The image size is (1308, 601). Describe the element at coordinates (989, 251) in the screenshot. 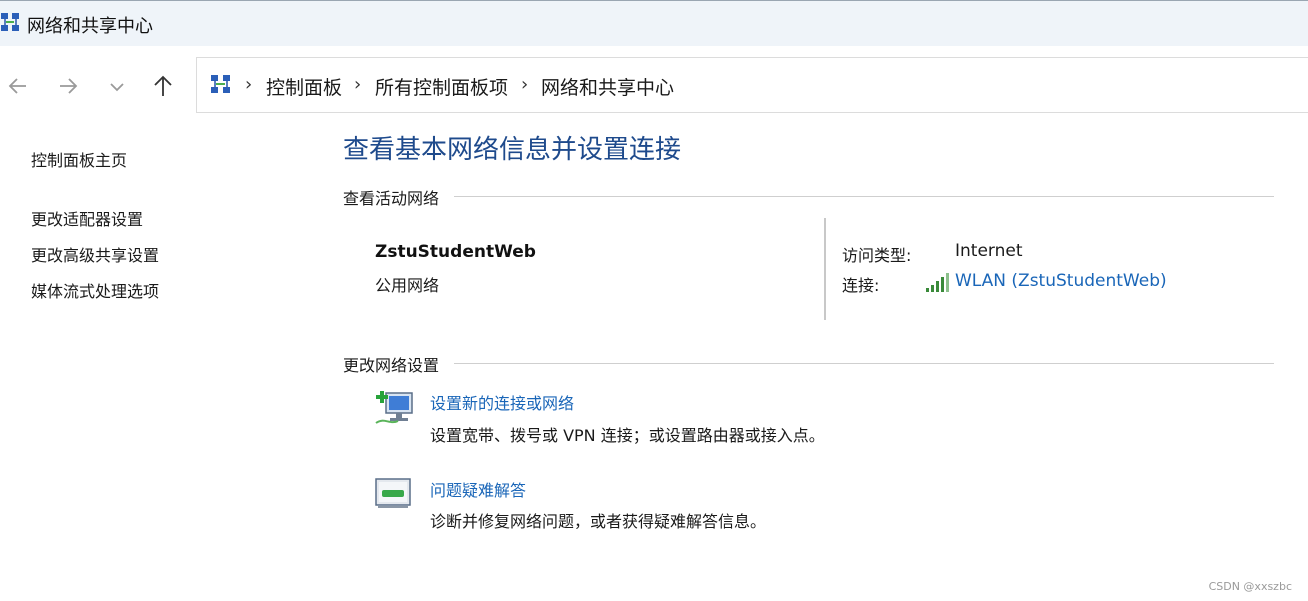

I see `access-type-value: Internet` at that location.